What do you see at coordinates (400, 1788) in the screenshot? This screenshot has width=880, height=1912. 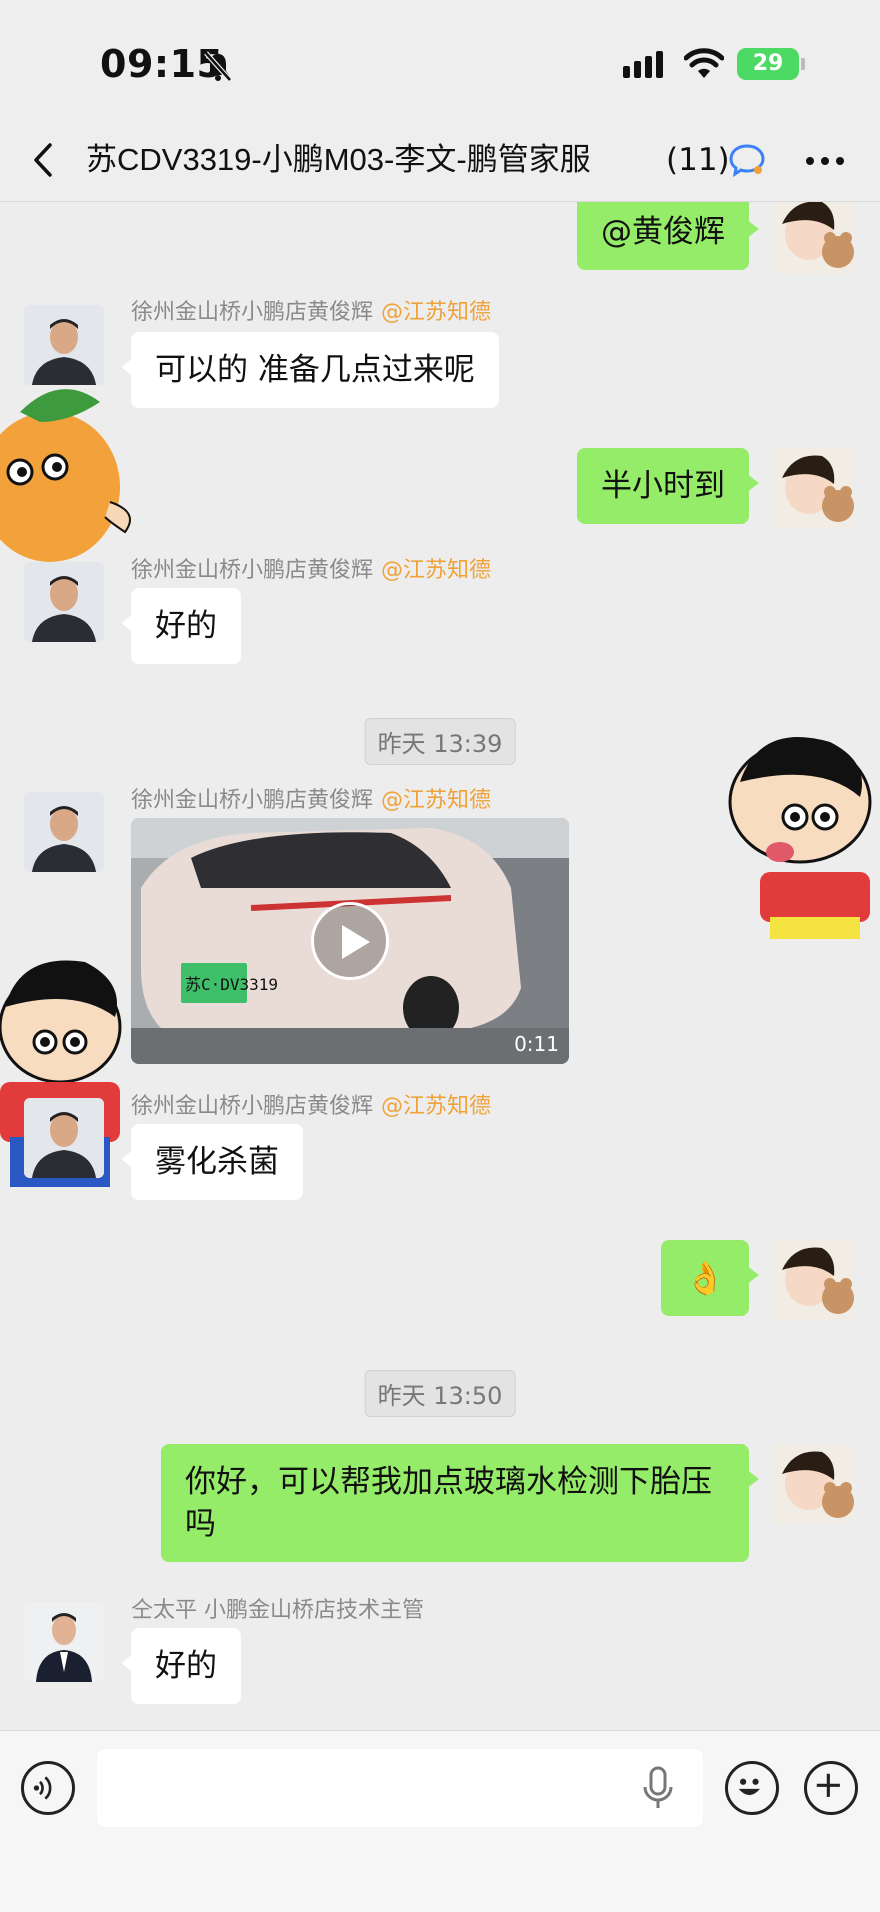 I see `message-input` at bounding box center [400, 1788].